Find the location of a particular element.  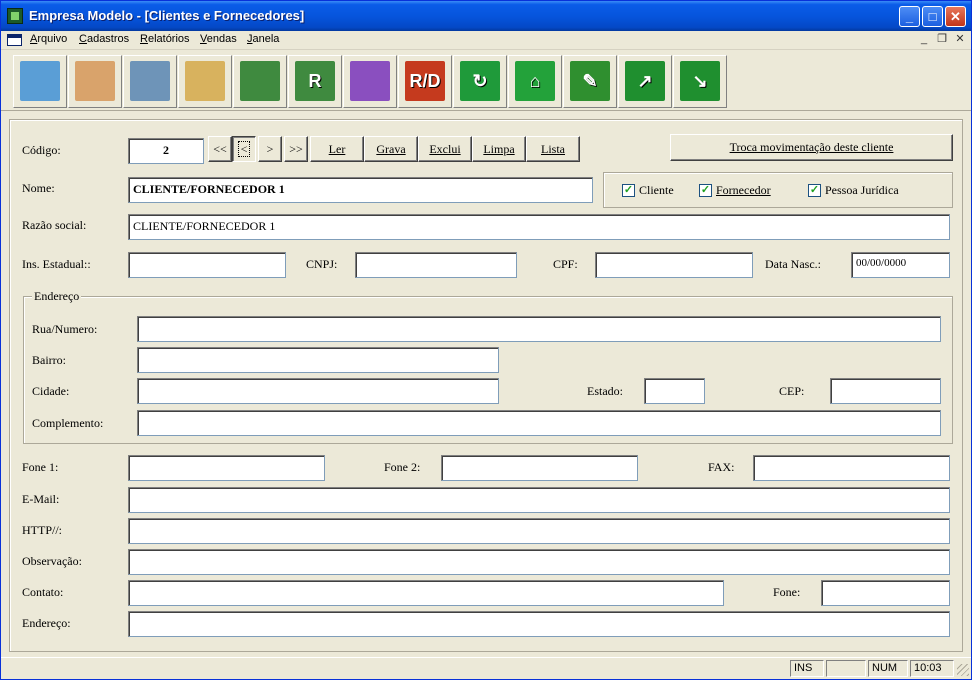

ins-estadual-label: Ins. Estadual:: is located at coordinates (56, 264).